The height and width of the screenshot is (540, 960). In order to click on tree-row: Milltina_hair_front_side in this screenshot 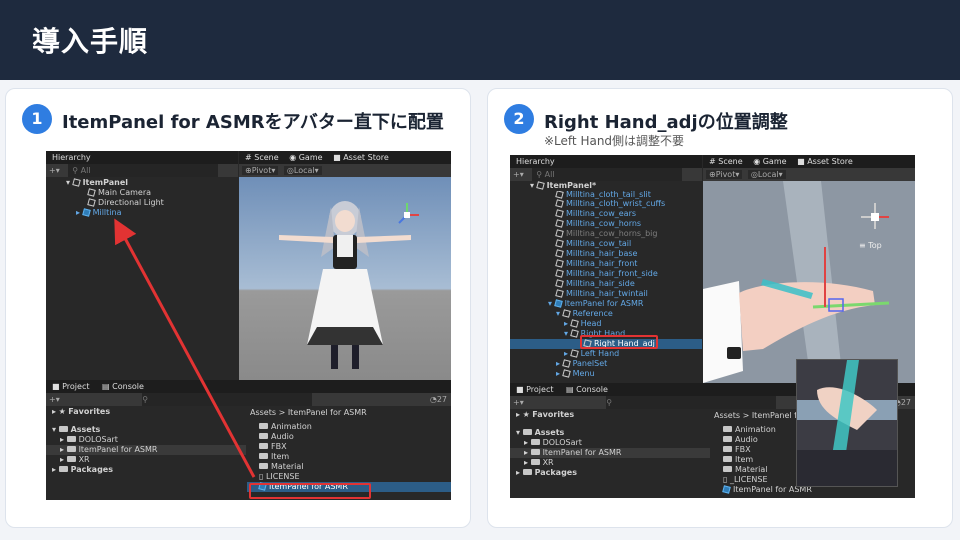, I will do `click(606, 274)`.